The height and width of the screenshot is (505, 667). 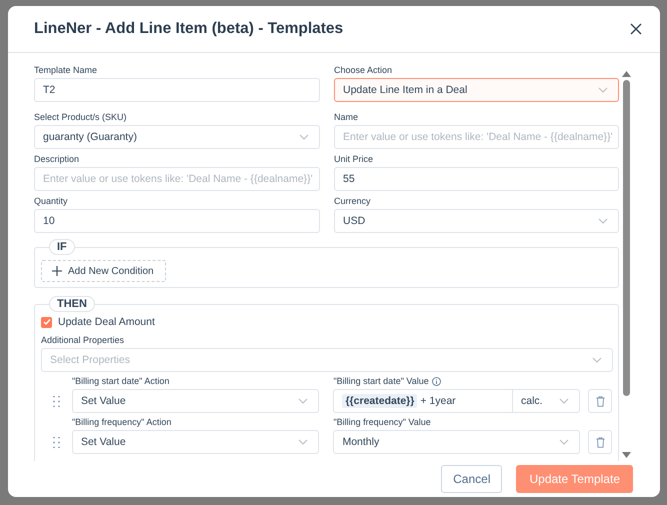 I want to click on field-label: Select Product/s (SKU), so click(x=81, y=117).